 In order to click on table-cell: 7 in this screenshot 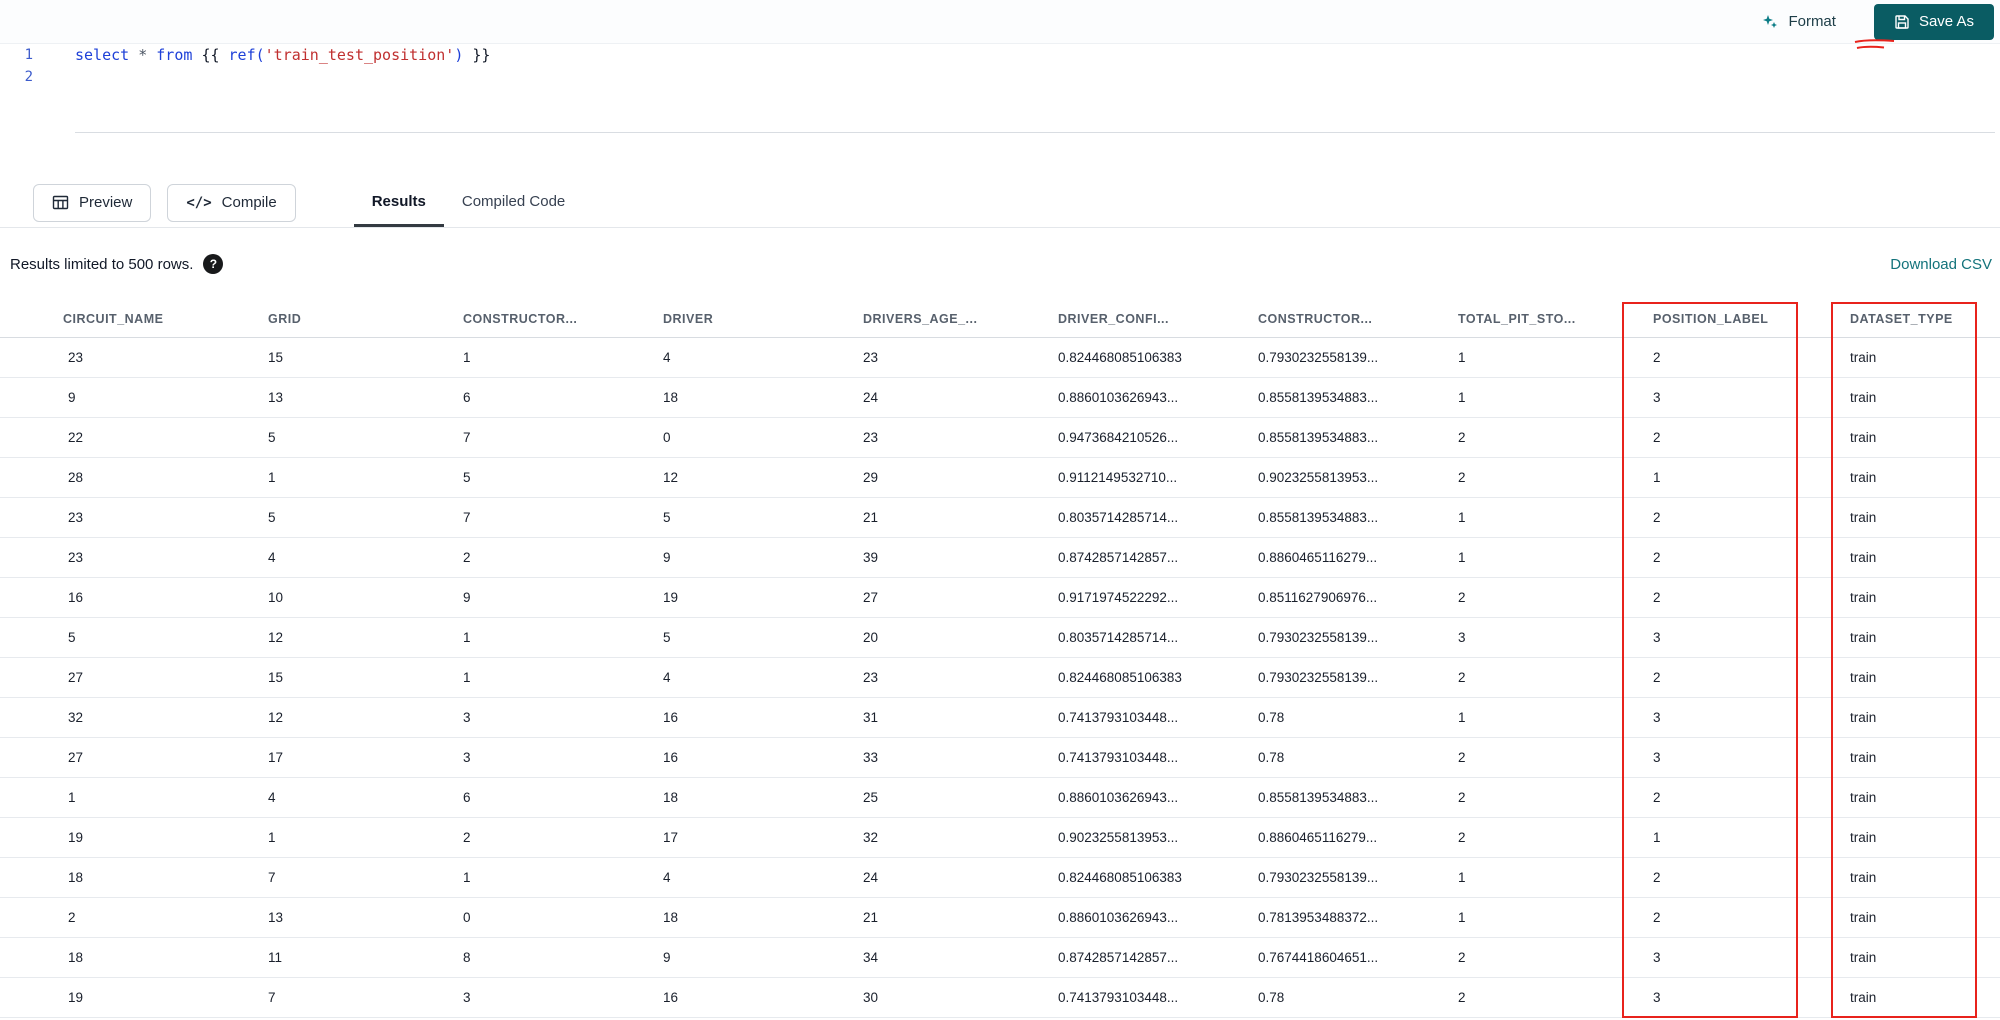, I will do `click(272, 997)`.